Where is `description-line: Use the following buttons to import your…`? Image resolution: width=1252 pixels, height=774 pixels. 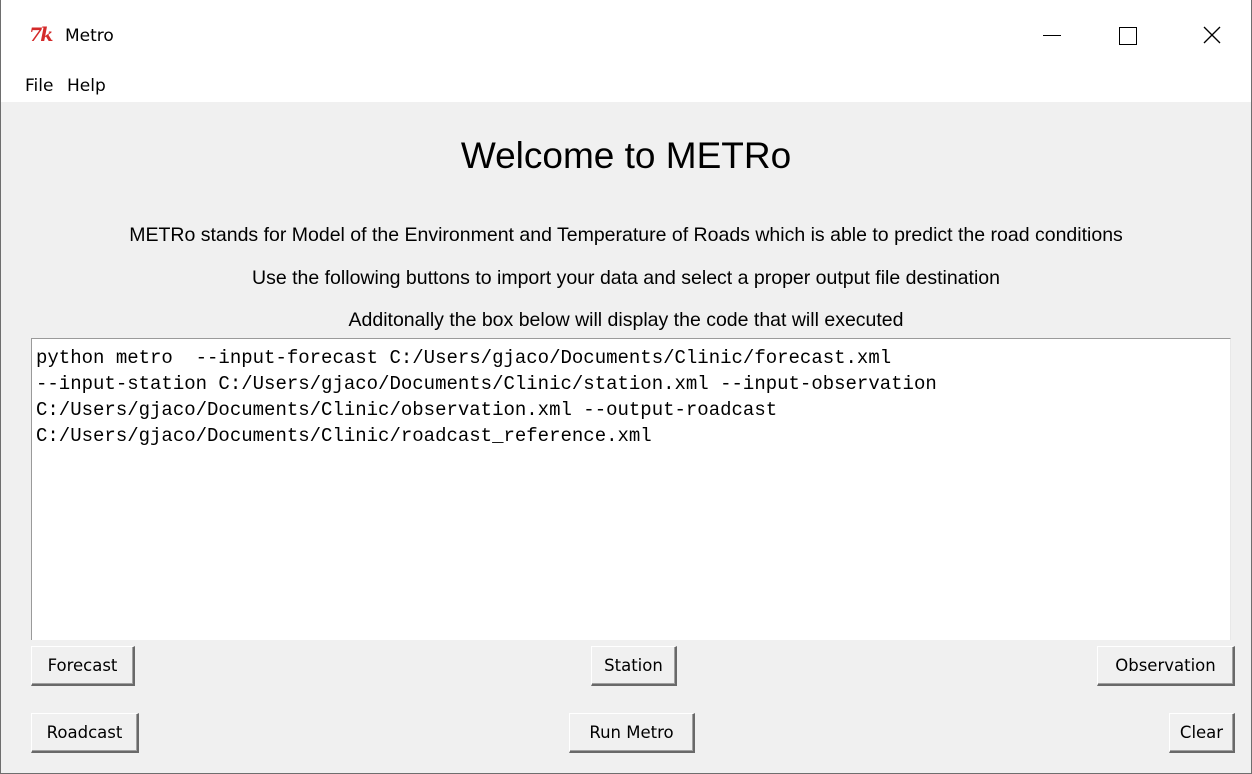 description-line: Use the following buttons to import your… is located at coordinates (626, 278).